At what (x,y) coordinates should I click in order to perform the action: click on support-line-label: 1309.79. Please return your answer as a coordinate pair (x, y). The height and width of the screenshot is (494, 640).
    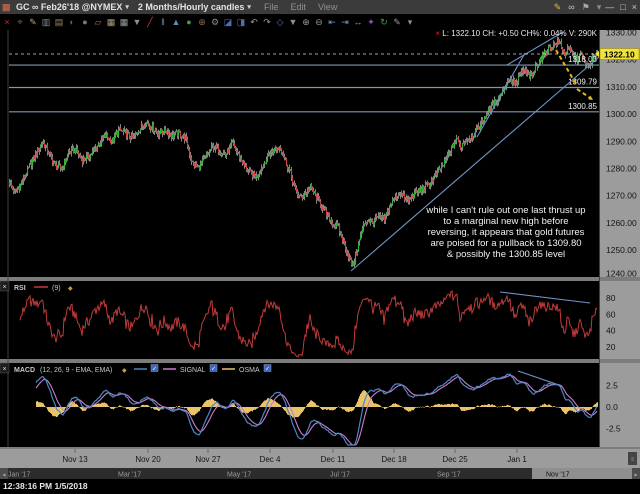
    Looking at the image, I should click on (582, 81).